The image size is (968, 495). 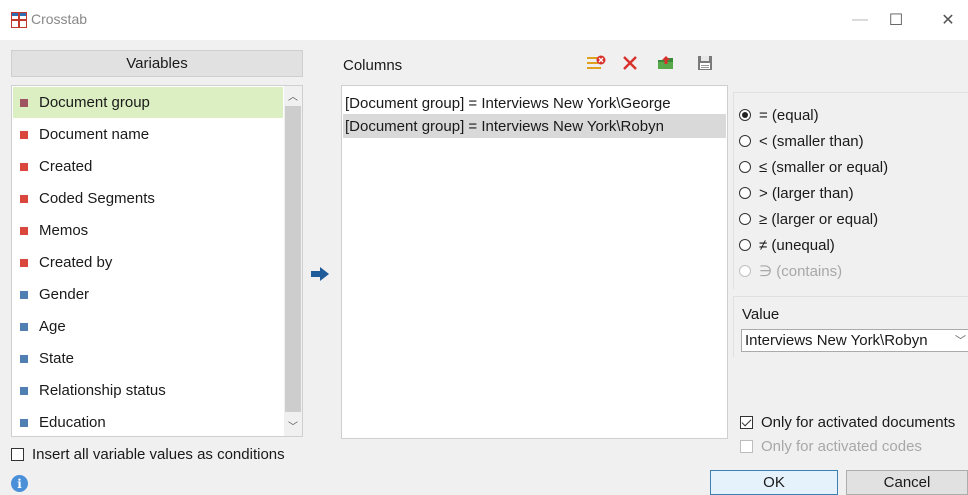 I want to click on operator-smaller-than: < (smaller than), so click(x=801, y=141).